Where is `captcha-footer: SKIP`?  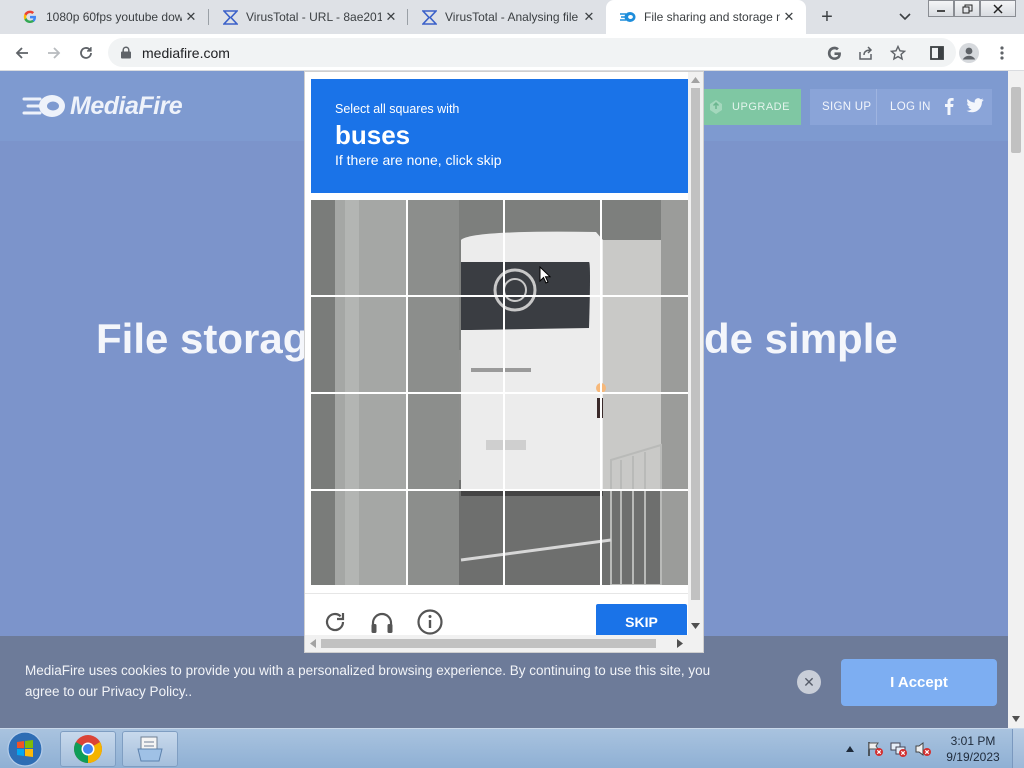
captcha-footer: SKIP is located at coordinates (501, 616).